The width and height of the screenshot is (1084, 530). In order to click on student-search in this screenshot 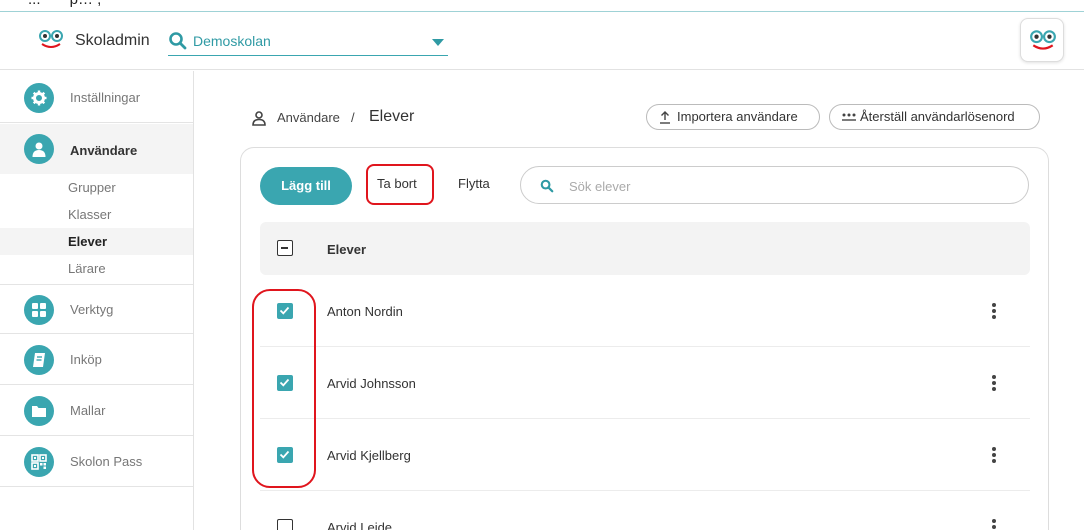, I will do `click(774, 185)`.